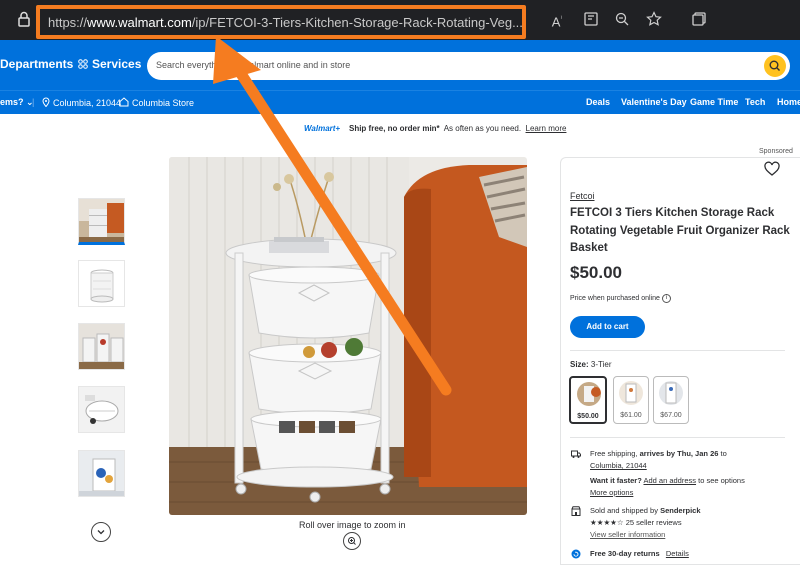 This screenshot has width=800, height=565. I want to click on zoom-in-icon, so click(352, 541).